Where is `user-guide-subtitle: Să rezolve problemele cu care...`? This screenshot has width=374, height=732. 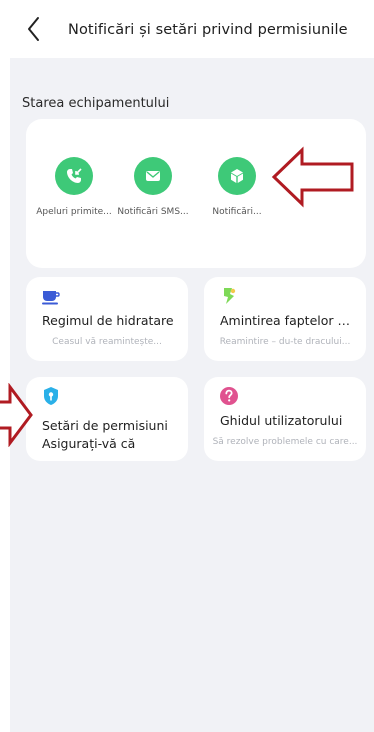
user-guide-subtitle: Să rezolve problemele cu care... is located at coordinates (285, 442).